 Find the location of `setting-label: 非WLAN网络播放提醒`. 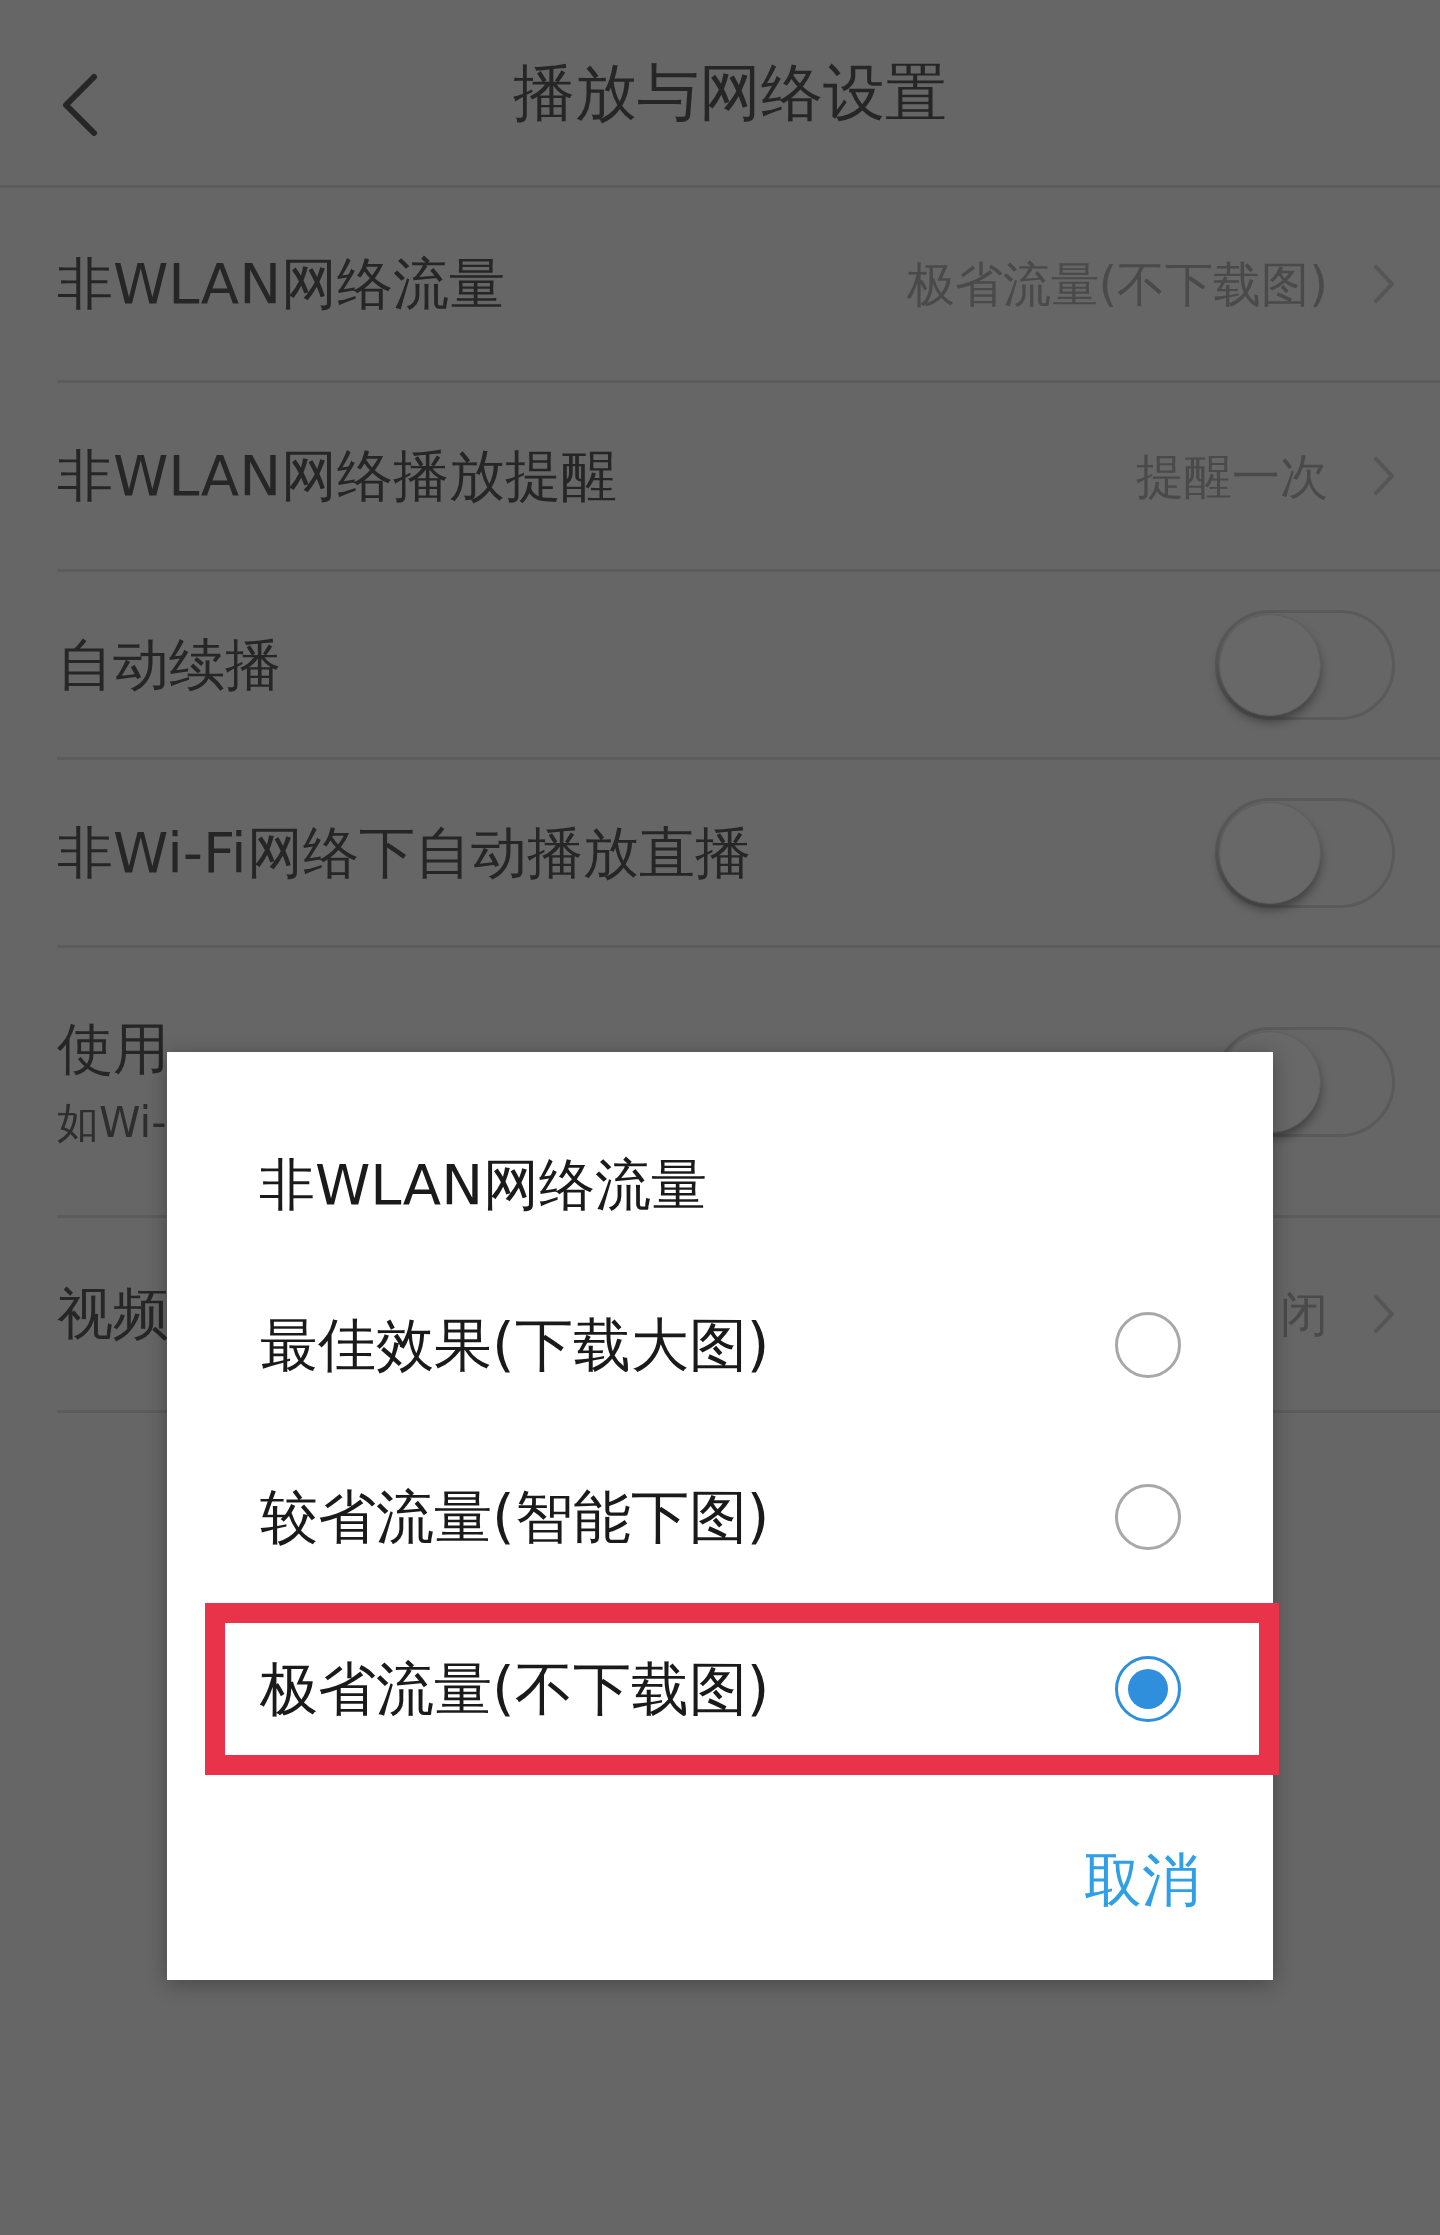

setting-label: 非WLAN网络播放提醒 is located at coordinates (337, 476).